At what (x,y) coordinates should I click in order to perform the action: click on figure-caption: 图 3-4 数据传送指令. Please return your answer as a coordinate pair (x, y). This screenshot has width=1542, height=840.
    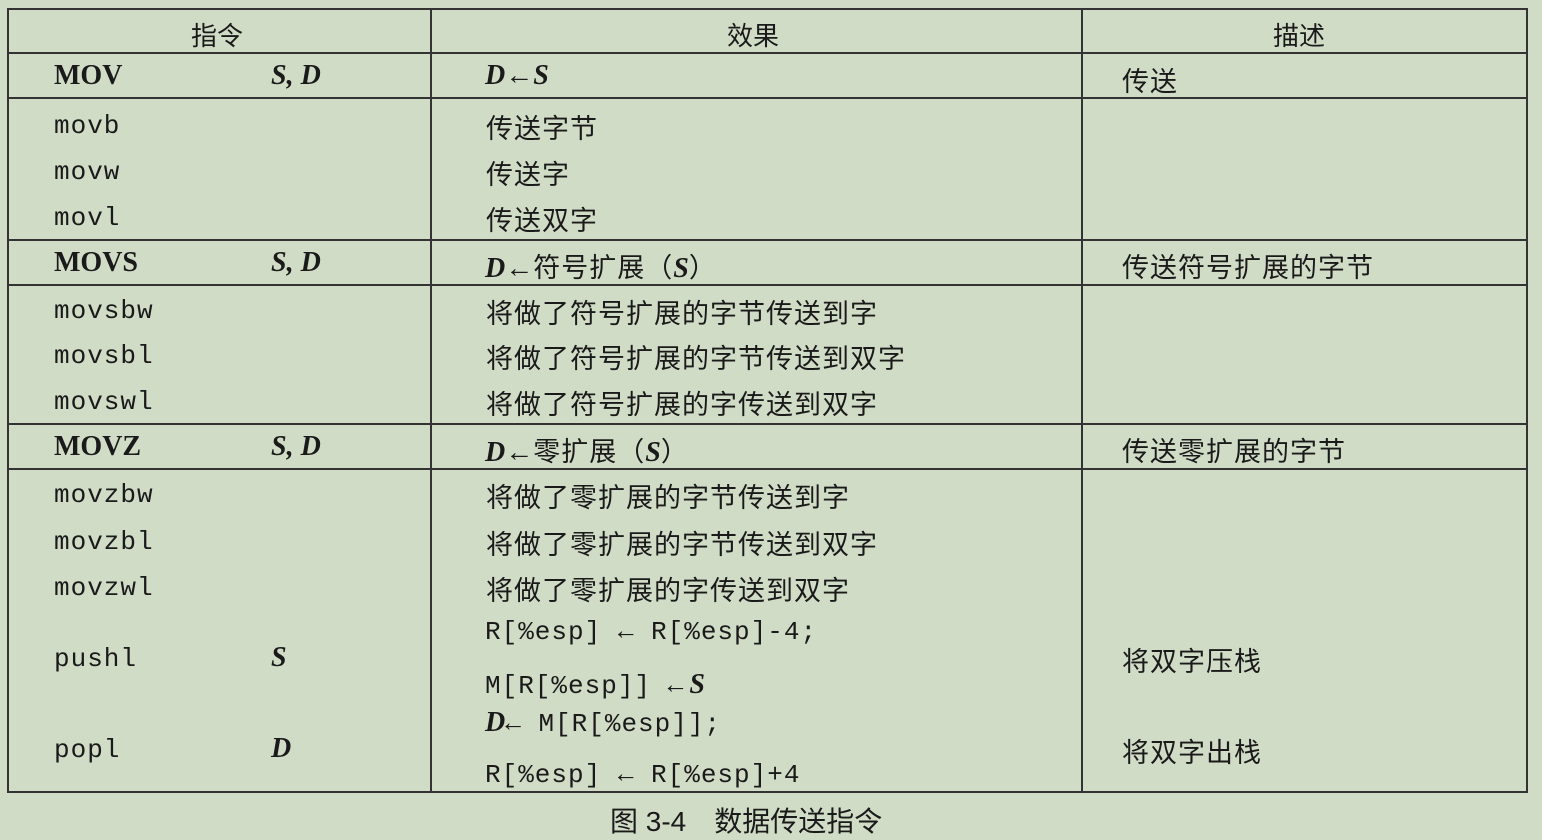
    Looking at the image, I should click on (746, 820).